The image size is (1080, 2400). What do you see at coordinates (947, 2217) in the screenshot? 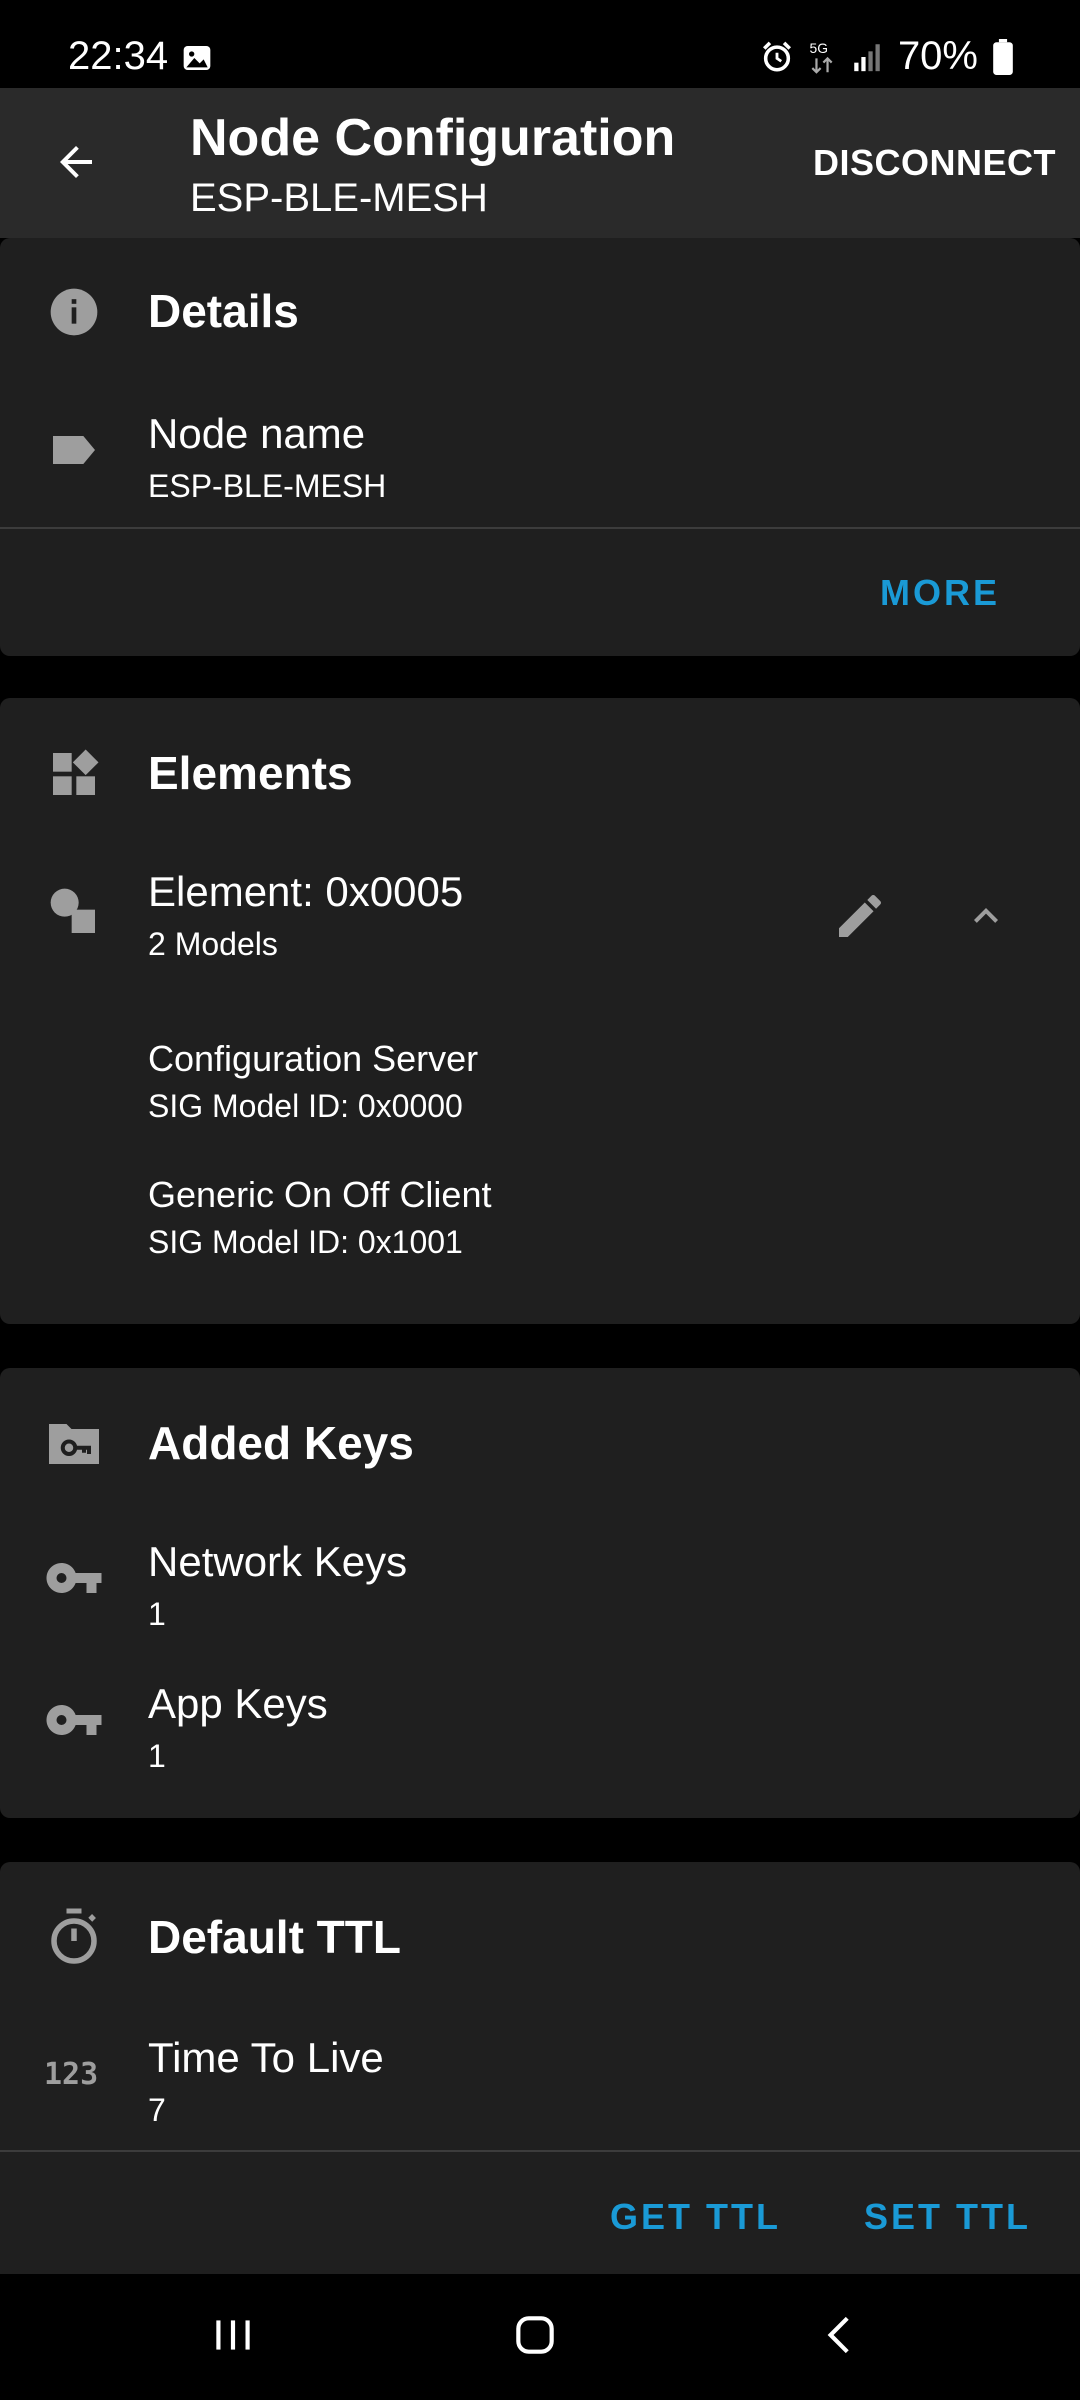
I see `set-ttl-button: SET TTL` at bounding box center [947, 2217].